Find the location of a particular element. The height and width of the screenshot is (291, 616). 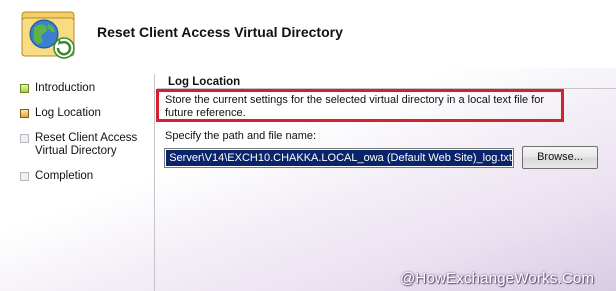

step-reset-directory: Reset Client Access Virtual Directory is located at coordinates (82, 145).